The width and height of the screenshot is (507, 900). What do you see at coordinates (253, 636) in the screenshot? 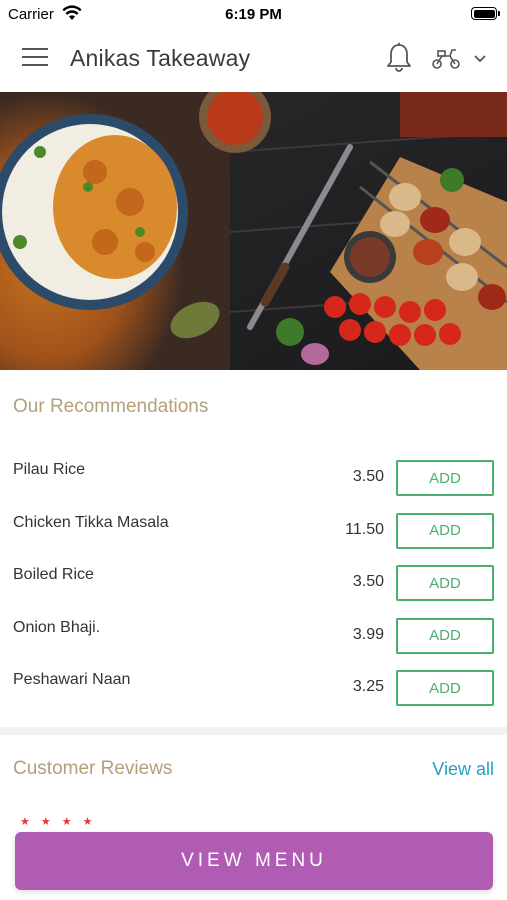
I see `list-item: Onion Bhaji. 3.99 ADD` at bounding box center [253, 636].